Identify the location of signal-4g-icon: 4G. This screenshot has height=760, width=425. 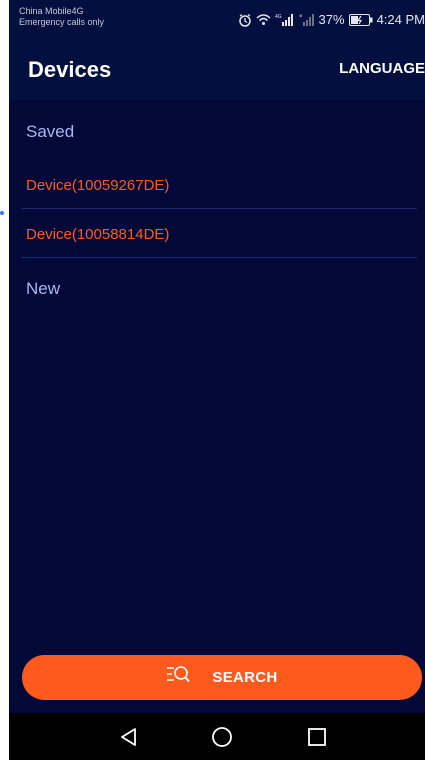
(285, 19).